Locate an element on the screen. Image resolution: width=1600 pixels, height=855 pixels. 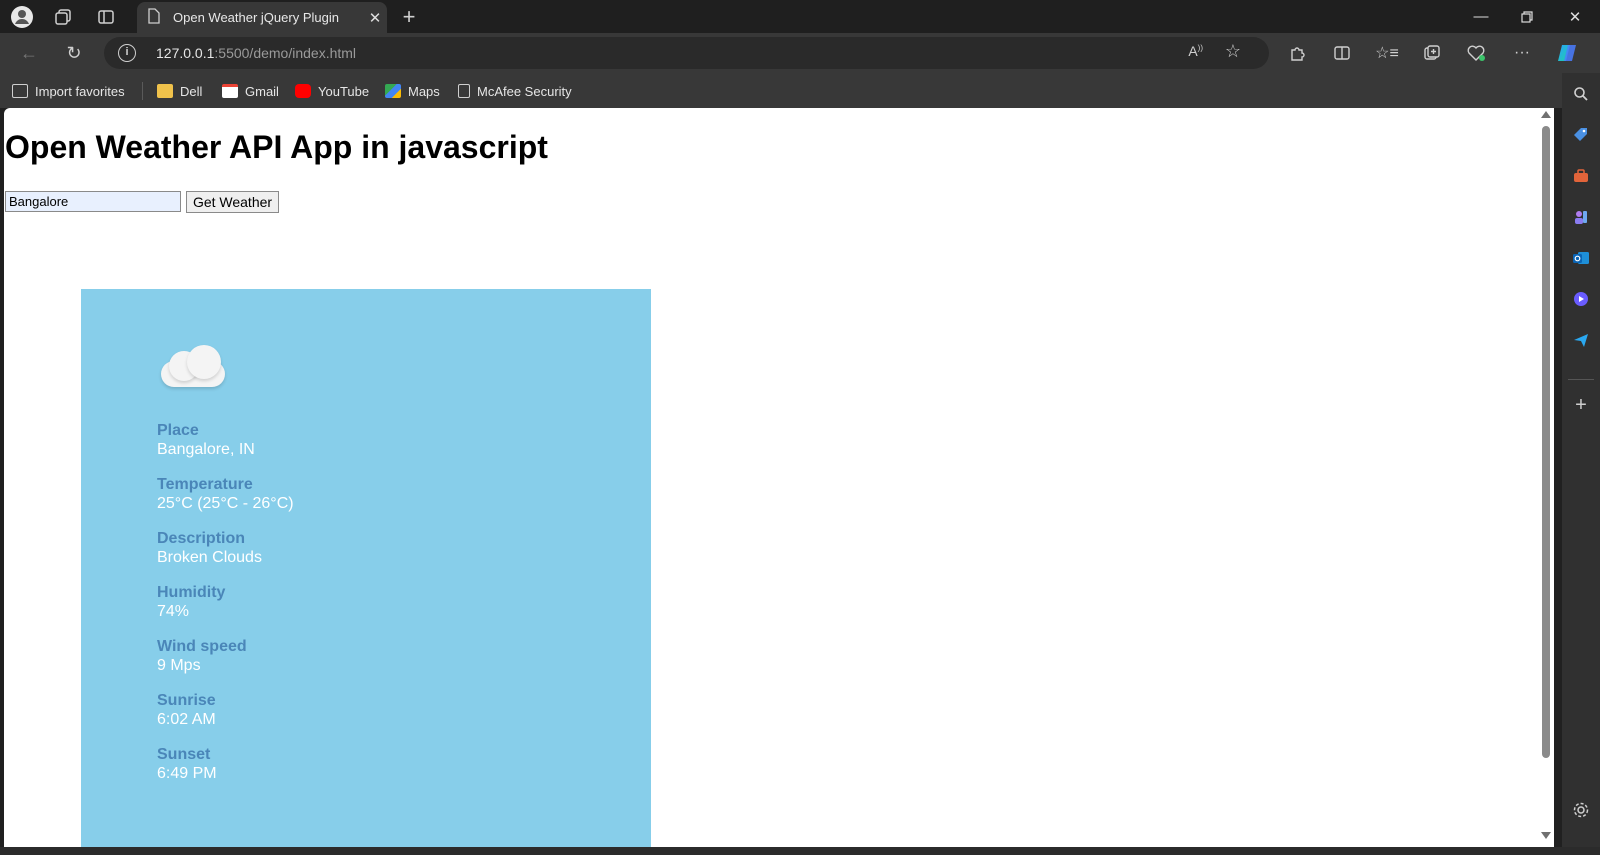
import-icon is located at coordinates (20, 91).